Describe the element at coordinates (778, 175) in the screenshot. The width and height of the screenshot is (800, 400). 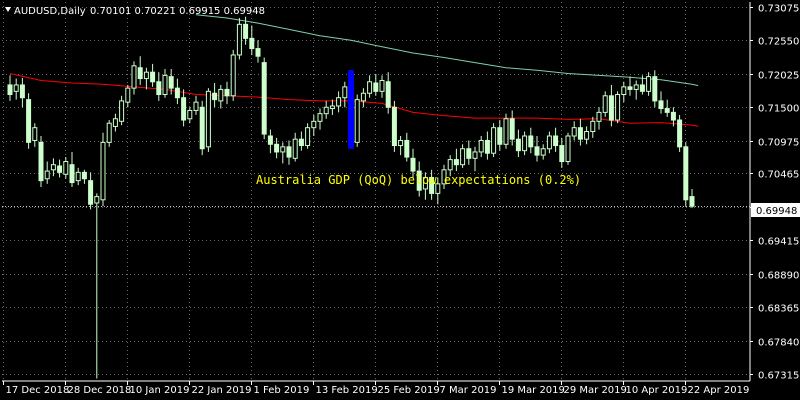
I see `y-tick-label: 0.70465` at that location.